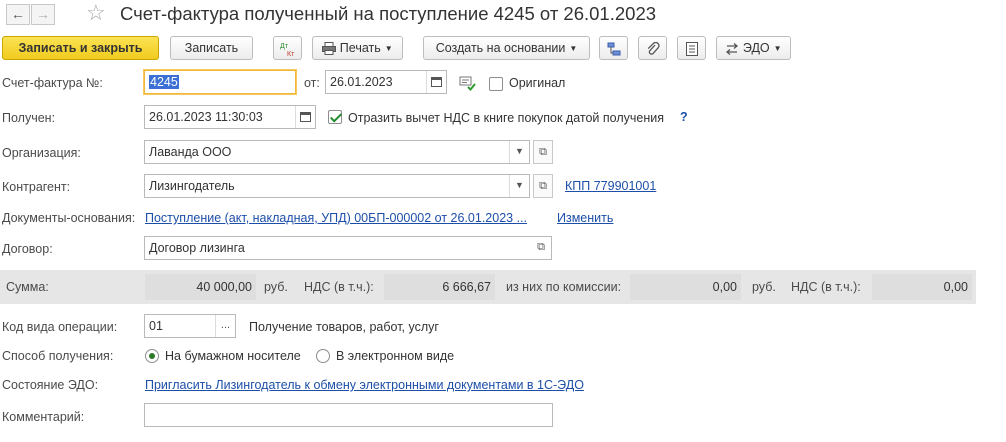 Image resolution: width=1006 pixels, height=442 pixels. I want to click on vat-value: 6 666,67, so click(439, 287).